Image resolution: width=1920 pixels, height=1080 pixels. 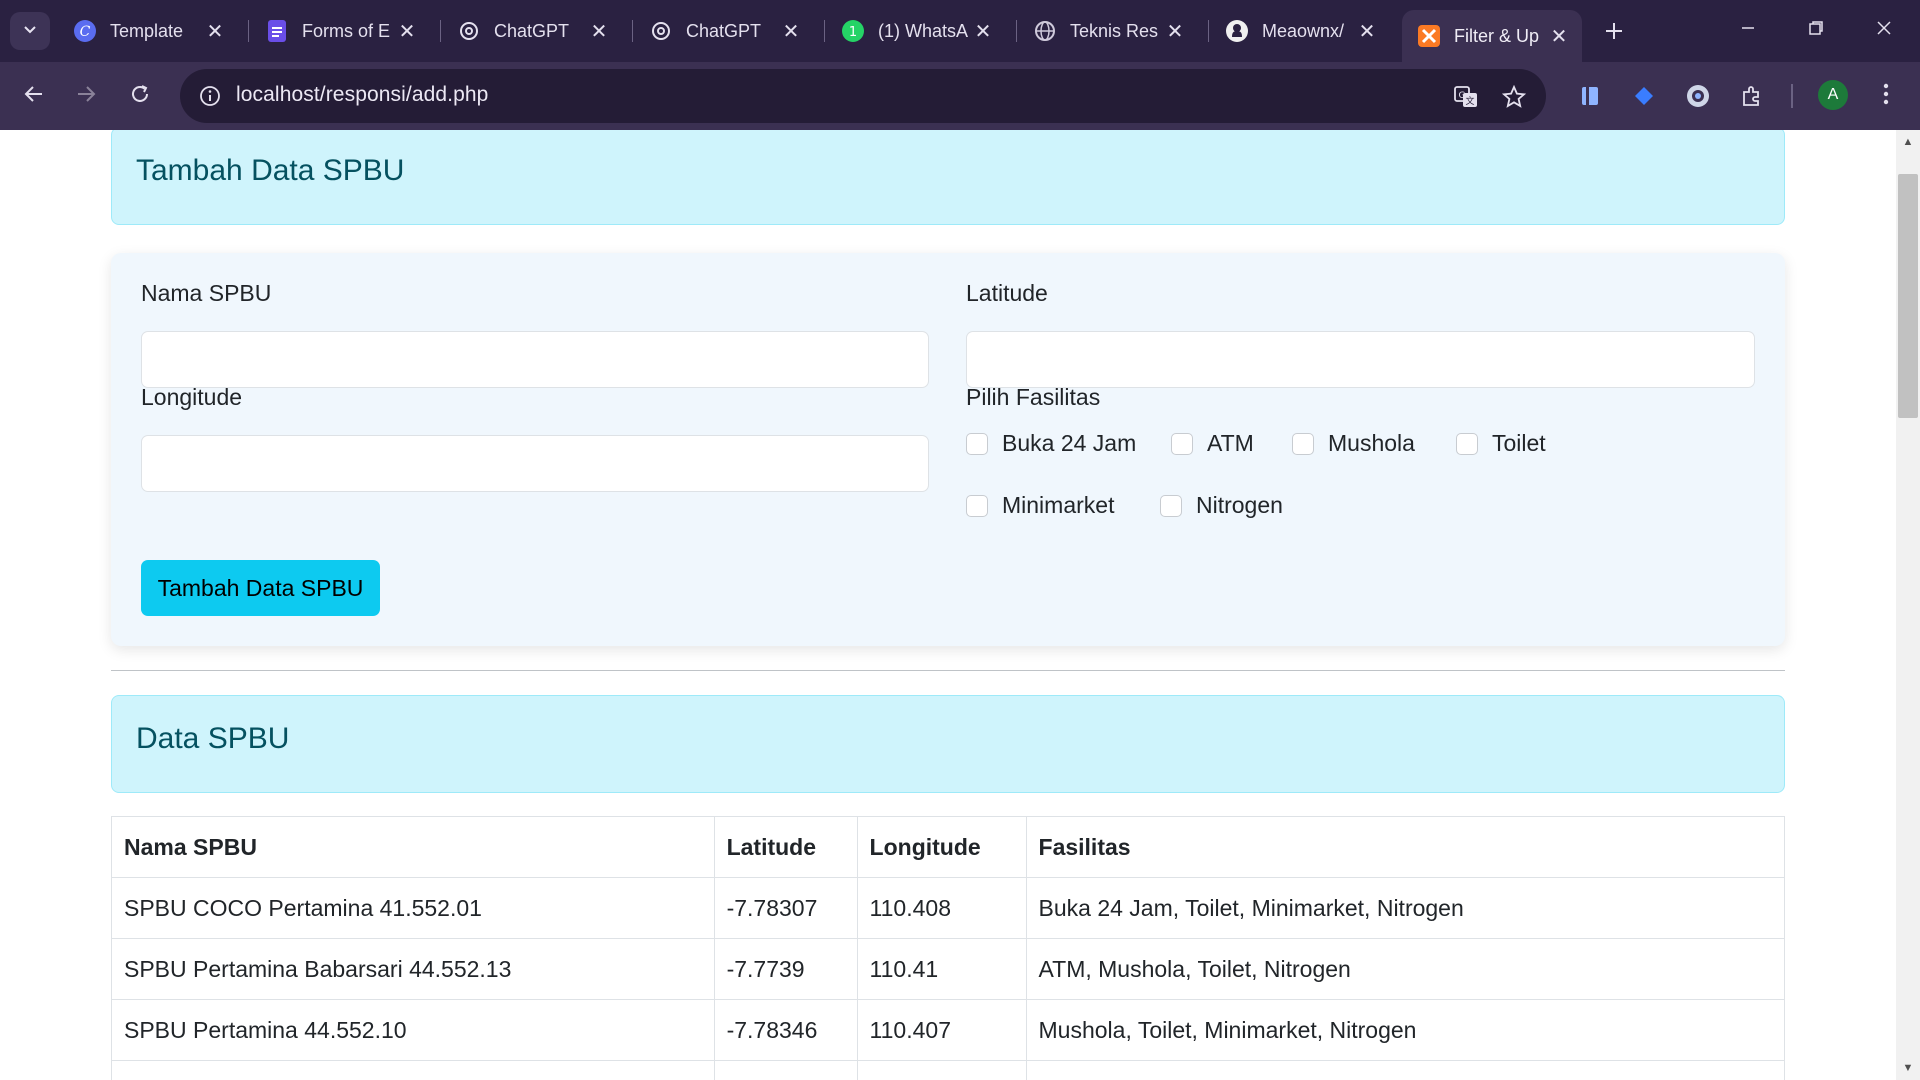 What do you see at coordinates (1792, 96) in the screenshot?
I see `toolbar-divider` at bounding box center [1792, 96].